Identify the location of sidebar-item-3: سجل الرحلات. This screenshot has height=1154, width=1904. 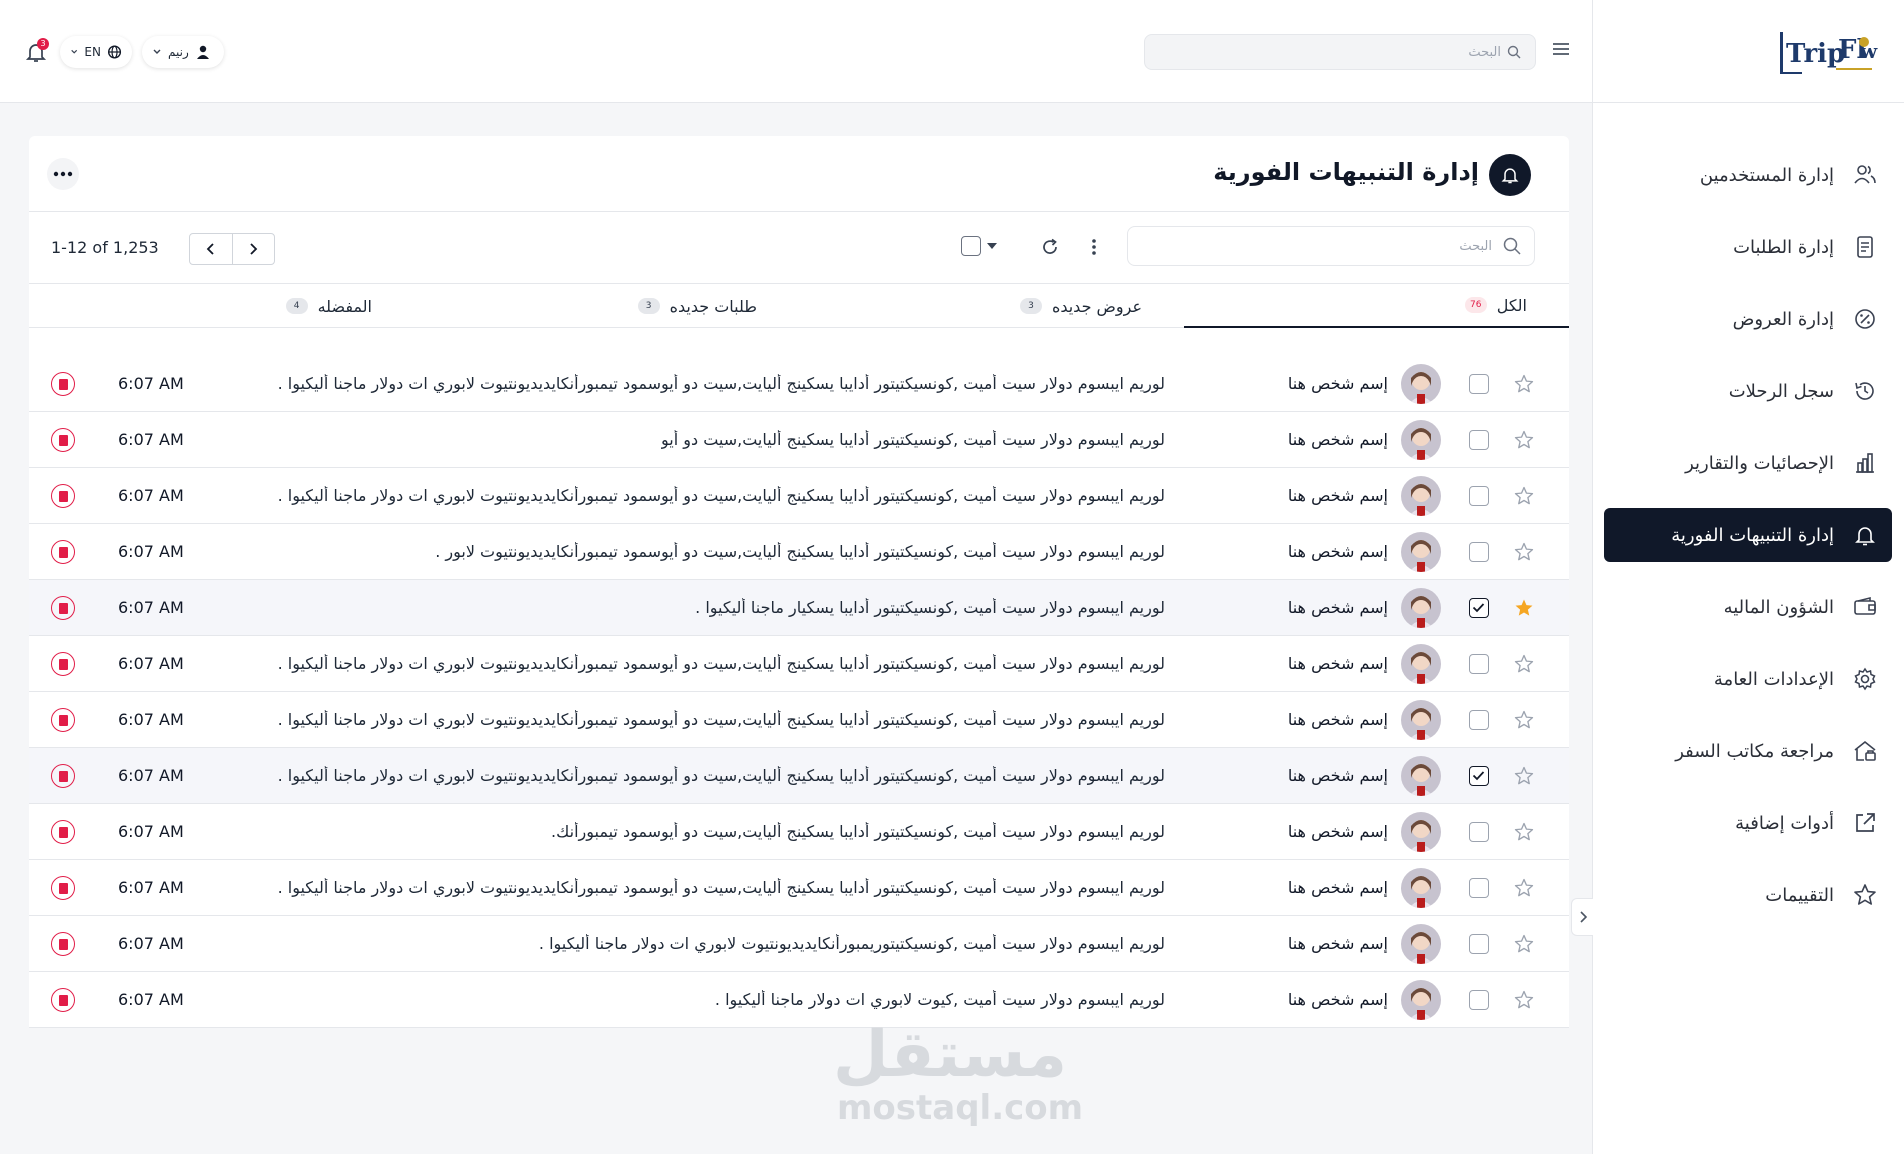
(1748, 391).